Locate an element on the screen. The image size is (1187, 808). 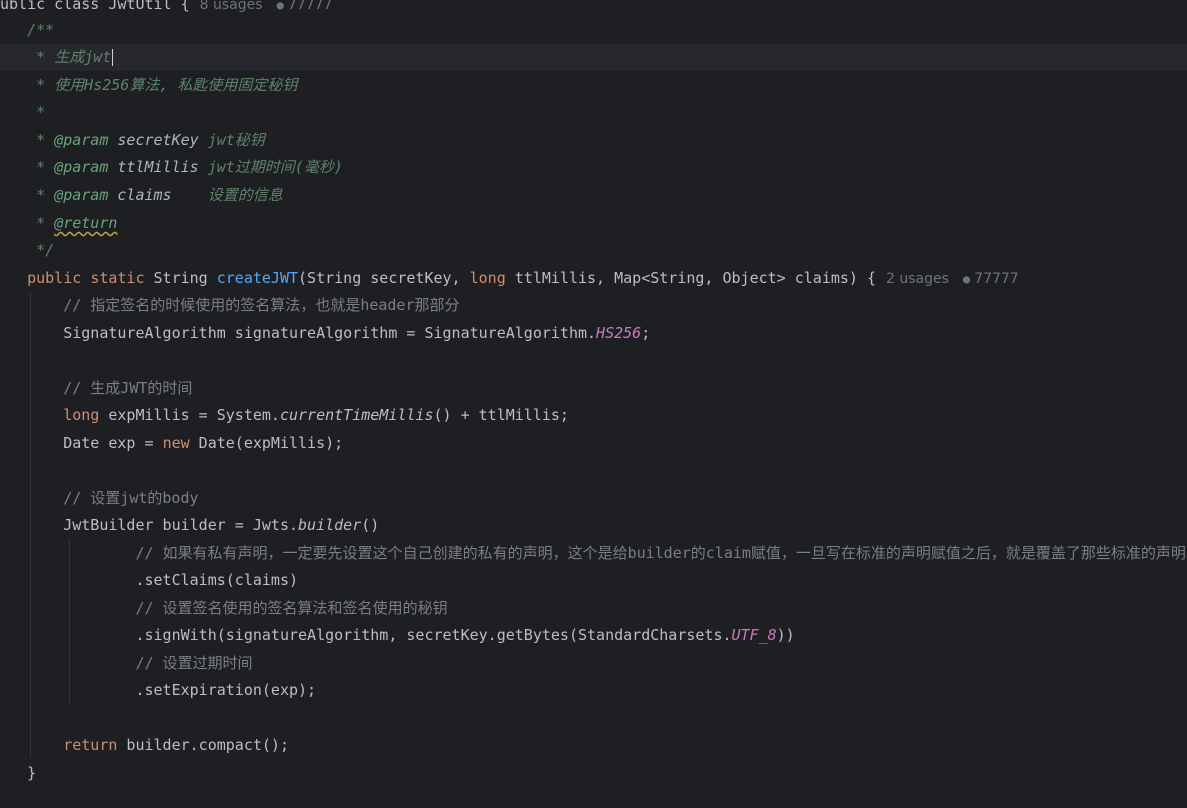
text-caret is located at coordinates (113, 57).